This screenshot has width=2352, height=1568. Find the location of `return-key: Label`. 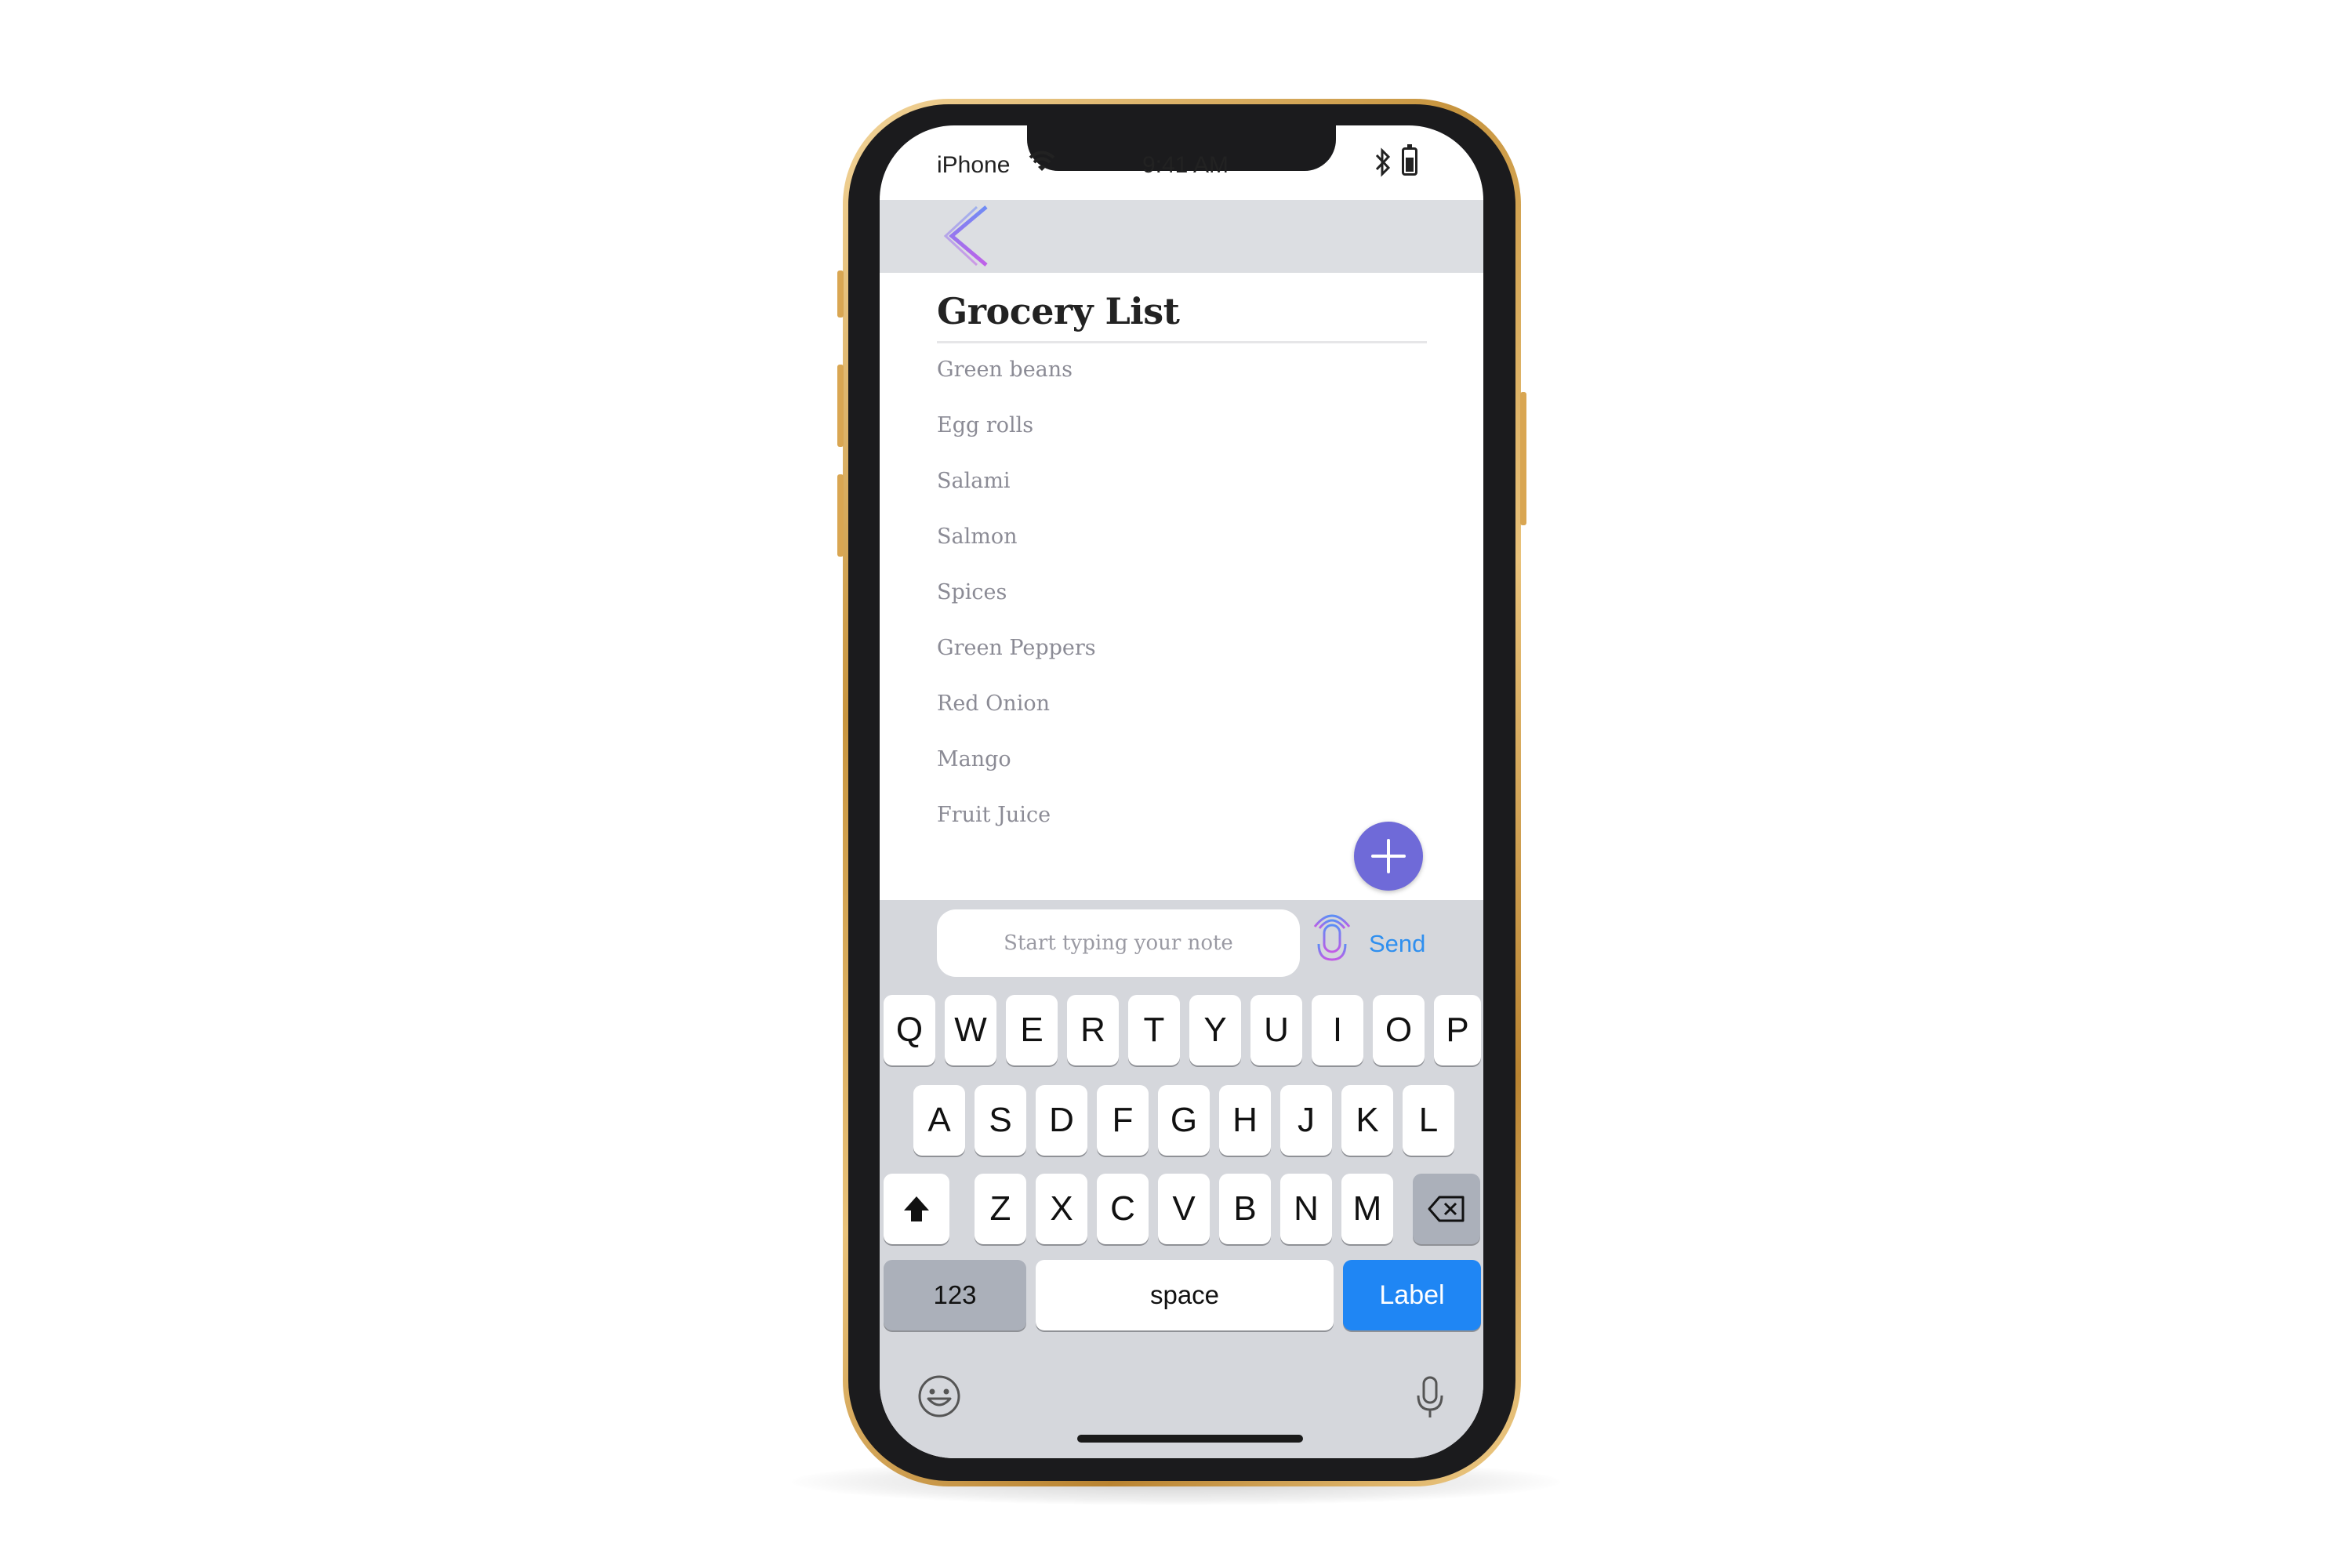

return-key: Label is located at coordinates (1412, 1295).